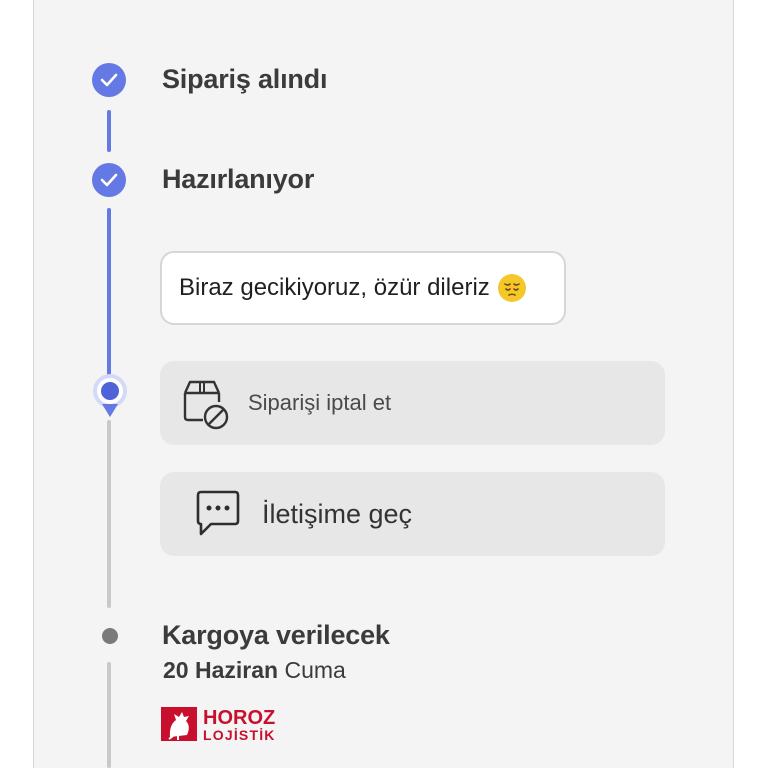 This screenshot has width=768, height=768. Describe the element at coordinates (218, 513) in the screenshot. I see `chat-bubble-icon` at that location.